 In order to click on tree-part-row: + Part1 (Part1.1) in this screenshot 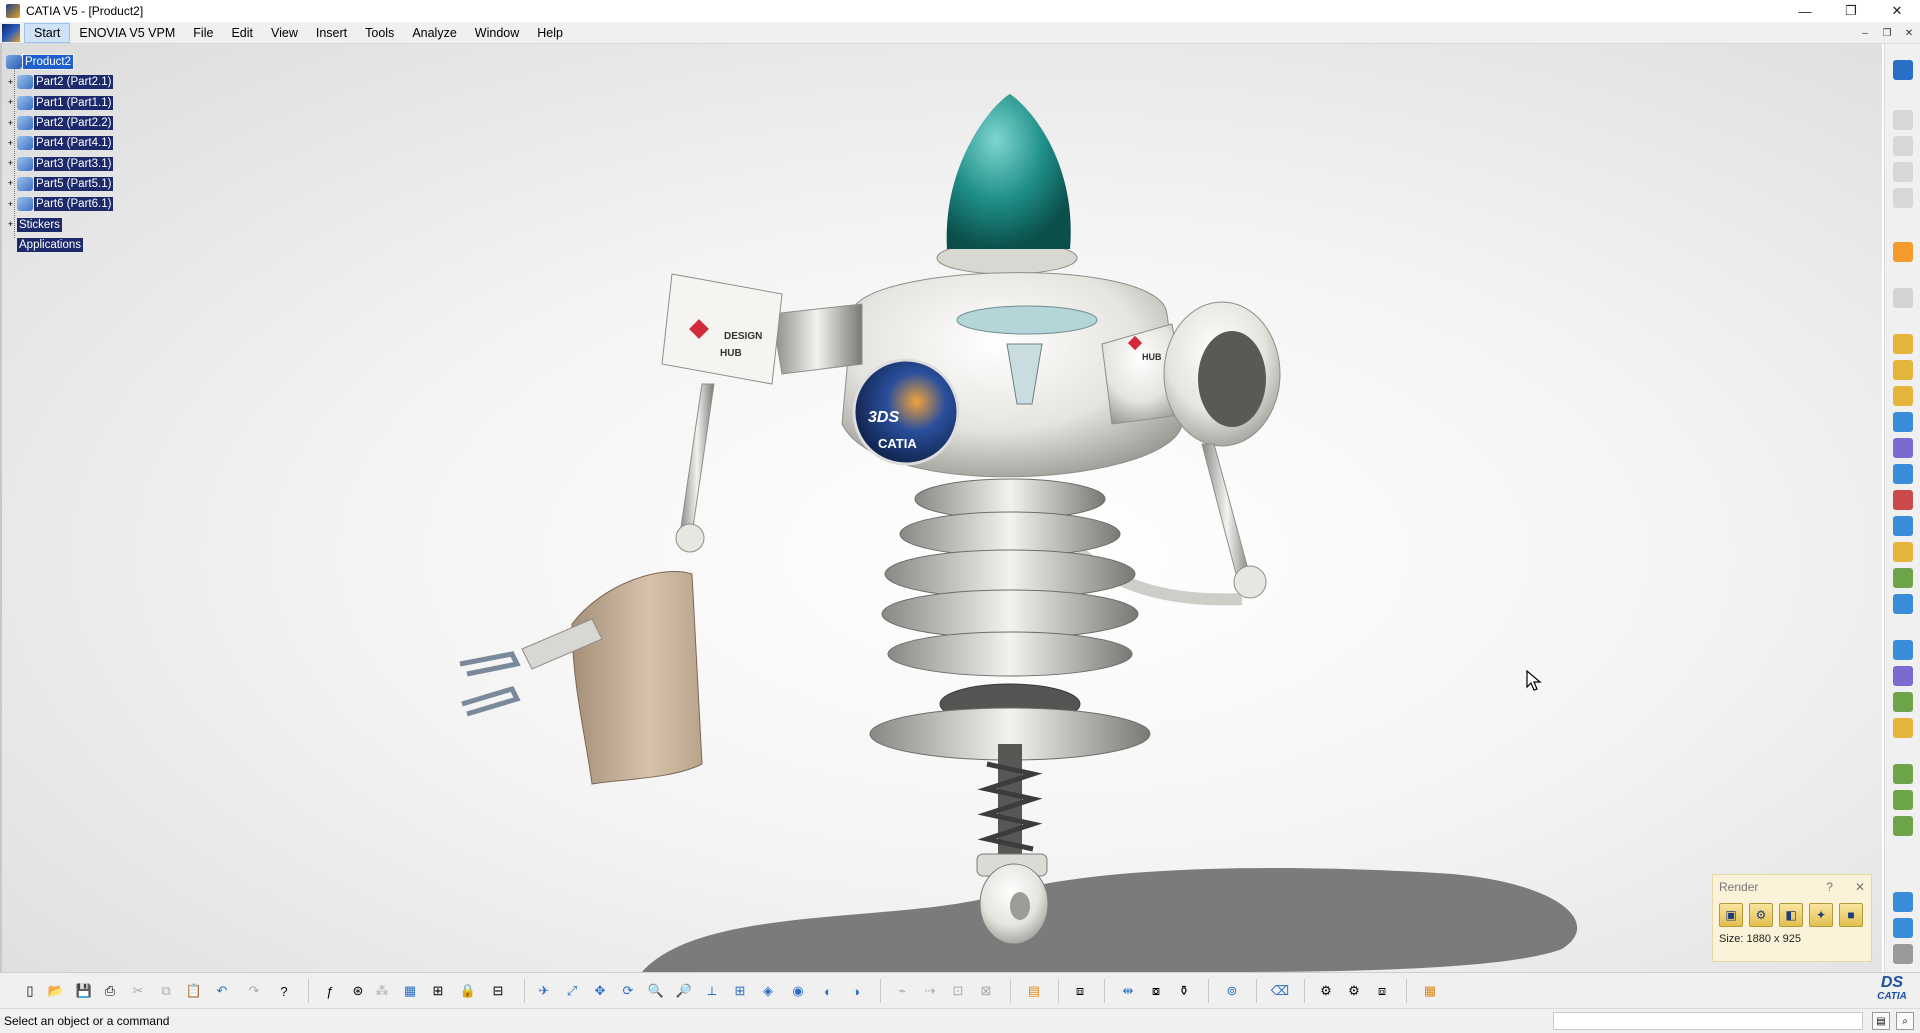, I will do `click(60, 103)`.